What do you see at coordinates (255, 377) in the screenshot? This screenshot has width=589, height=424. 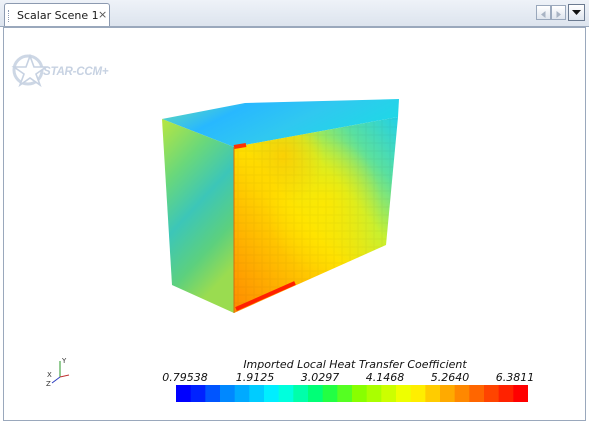 I see `legend-tick: 1.9125` at bounding box center [255, 377].